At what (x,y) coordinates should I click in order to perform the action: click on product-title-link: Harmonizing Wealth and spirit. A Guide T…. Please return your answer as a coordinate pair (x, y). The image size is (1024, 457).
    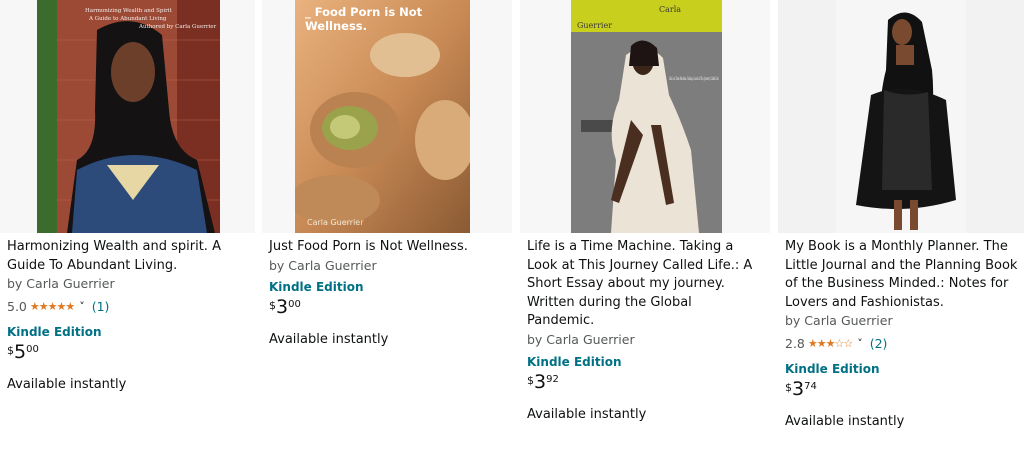
    Looking at the image, I should click on (125, 256).